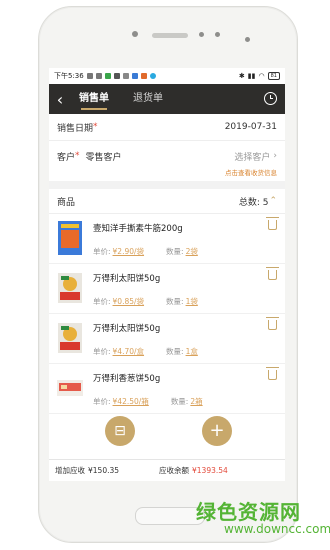 This screenshot has height=550, width=330. I want to click on scan-button: ⊟, so click(120, 431).